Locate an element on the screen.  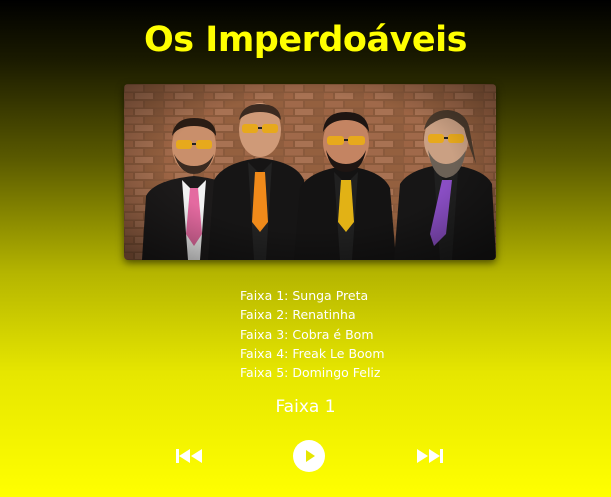
previous-track-button is located at coordinates (189, 456).